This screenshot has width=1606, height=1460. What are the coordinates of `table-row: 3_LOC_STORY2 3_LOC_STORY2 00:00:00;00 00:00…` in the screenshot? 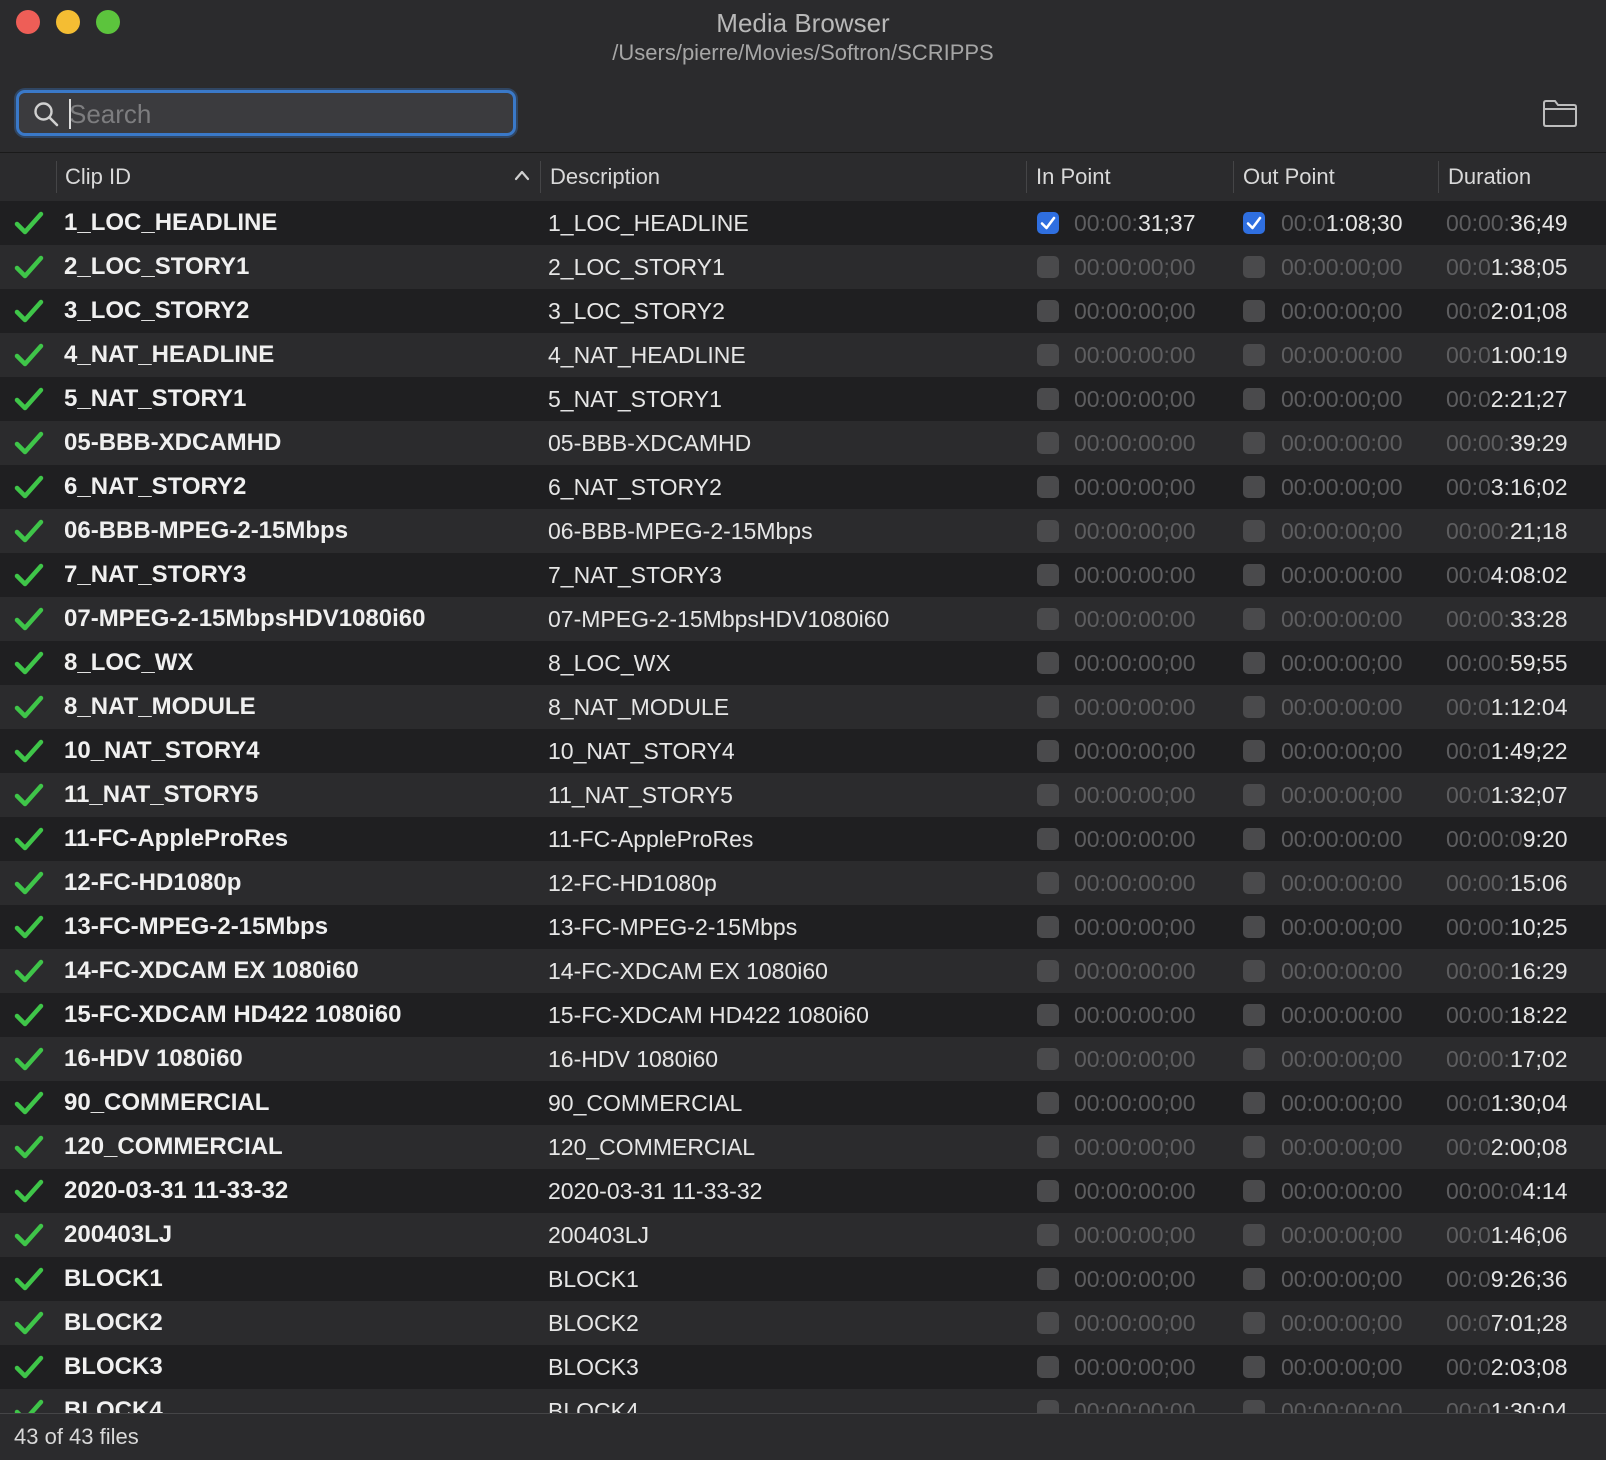 It's located at (803, 311).